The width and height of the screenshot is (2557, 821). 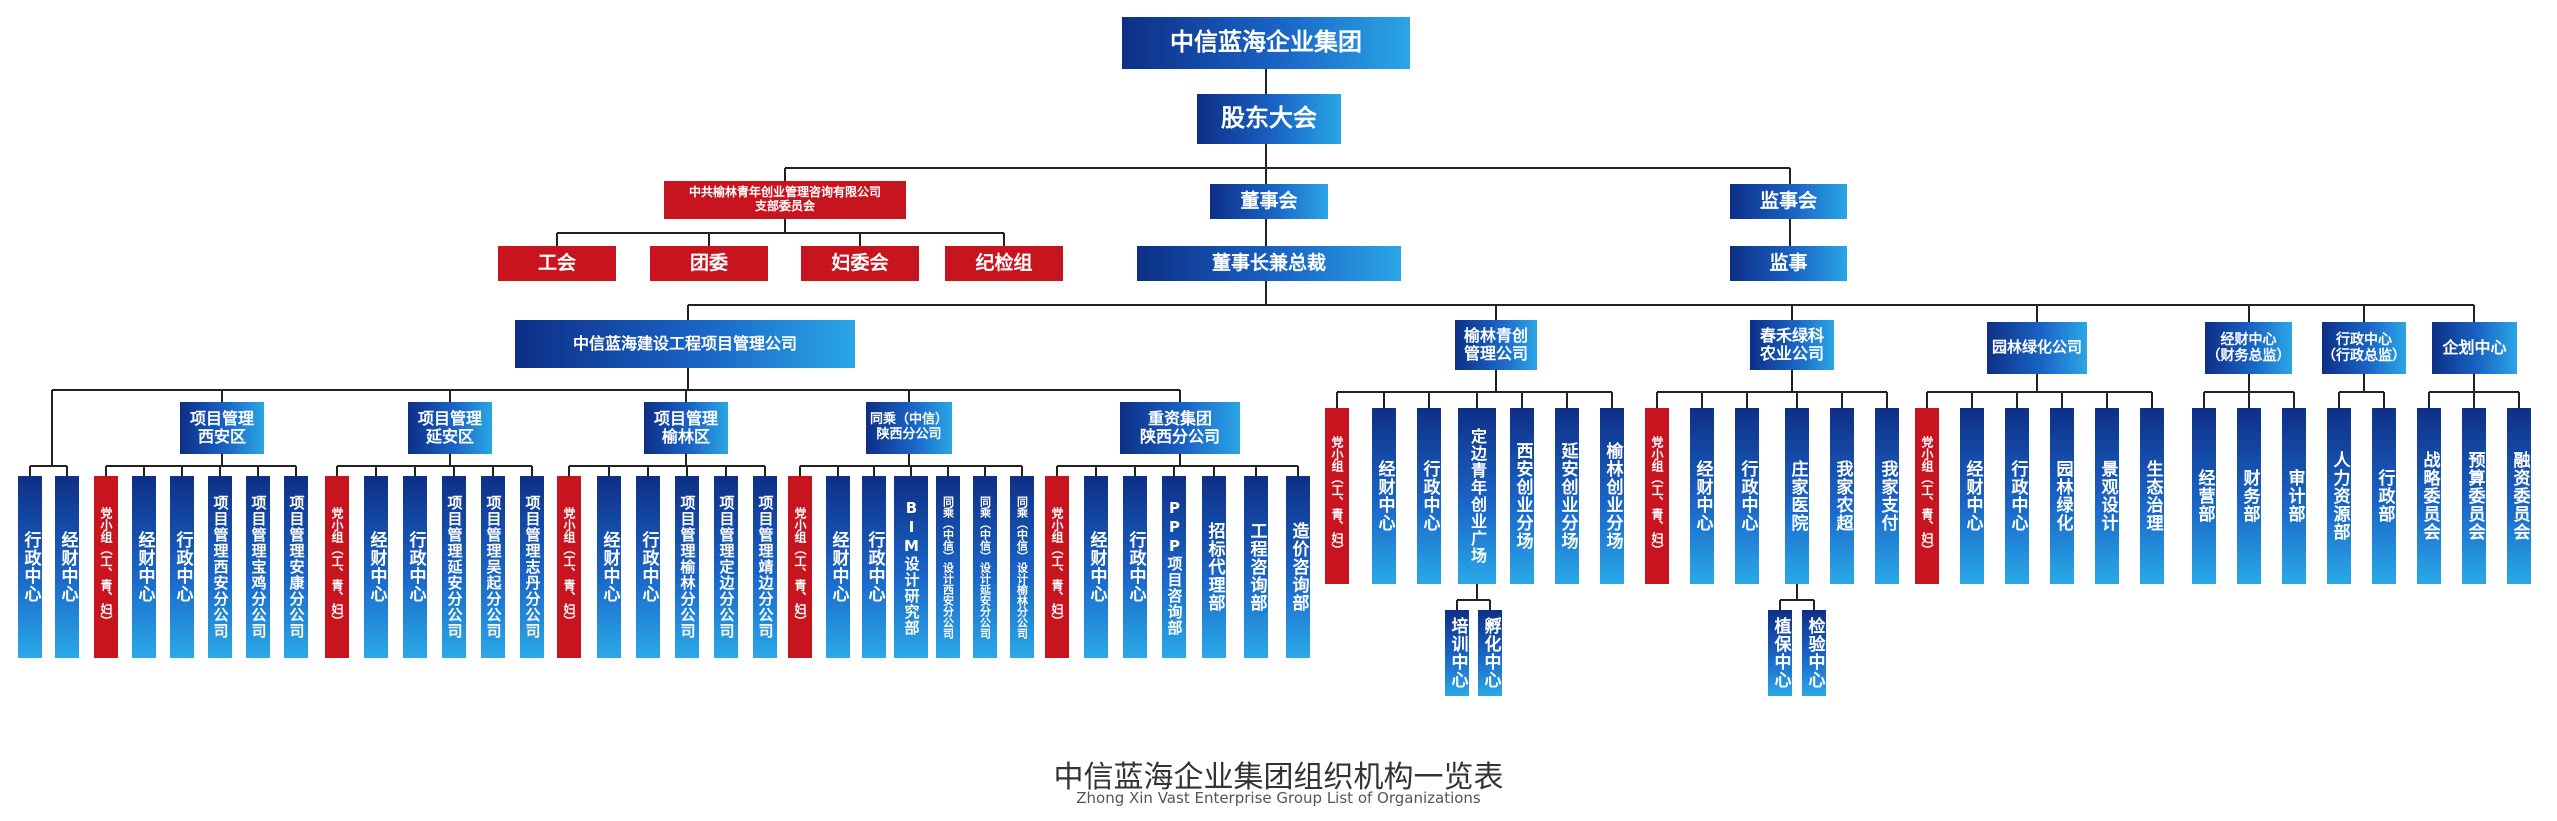 What do you see at coordinates (2037, 348) in the screenshot?
I see `garden-company-box: 园林绿化公司` at bounding box center [2037, 348].